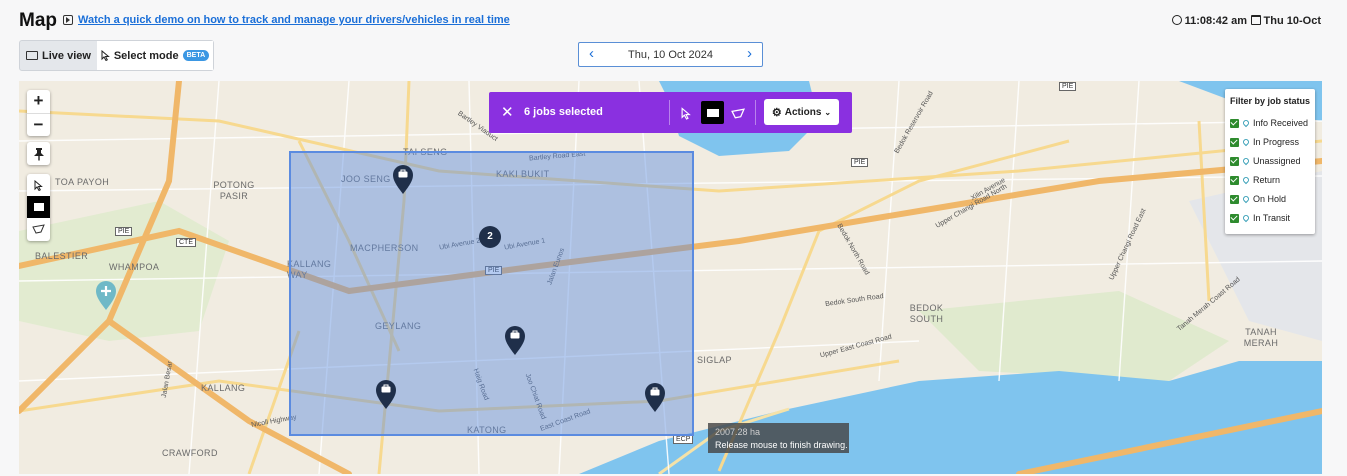 The width and height of the screenshot is (1347, 476). Describe the element at coordinates (196, 55) in the screenshot. I see `beta-badge: BETA` at that location.